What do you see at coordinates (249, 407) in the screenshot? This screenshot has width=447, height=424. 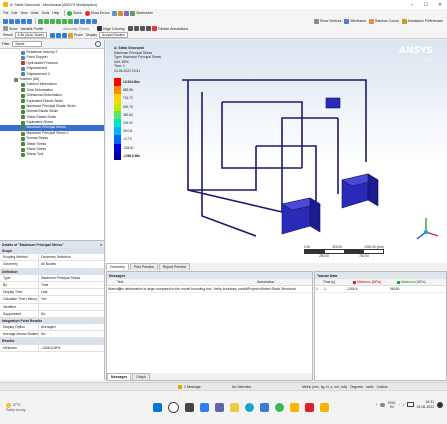 I see `edge-browser-icon` at bounding box center [249, 407].